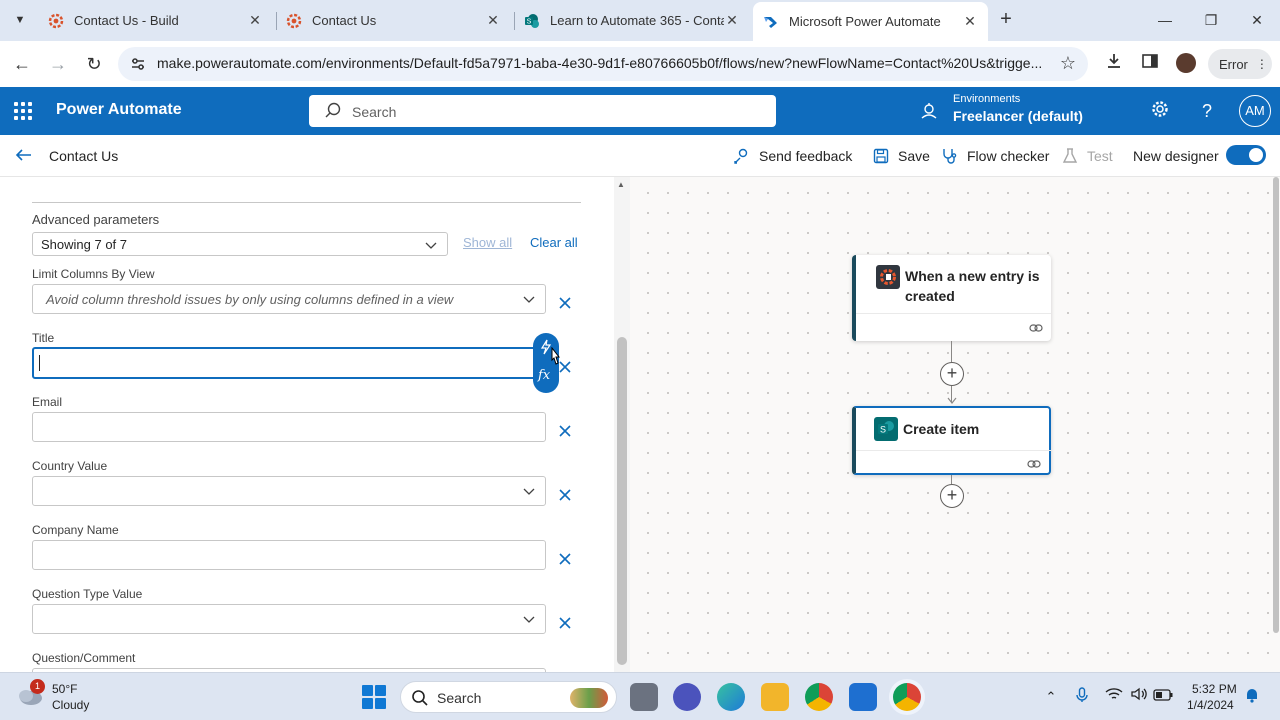  I want to click on save-button: Save, so click(901, 156).